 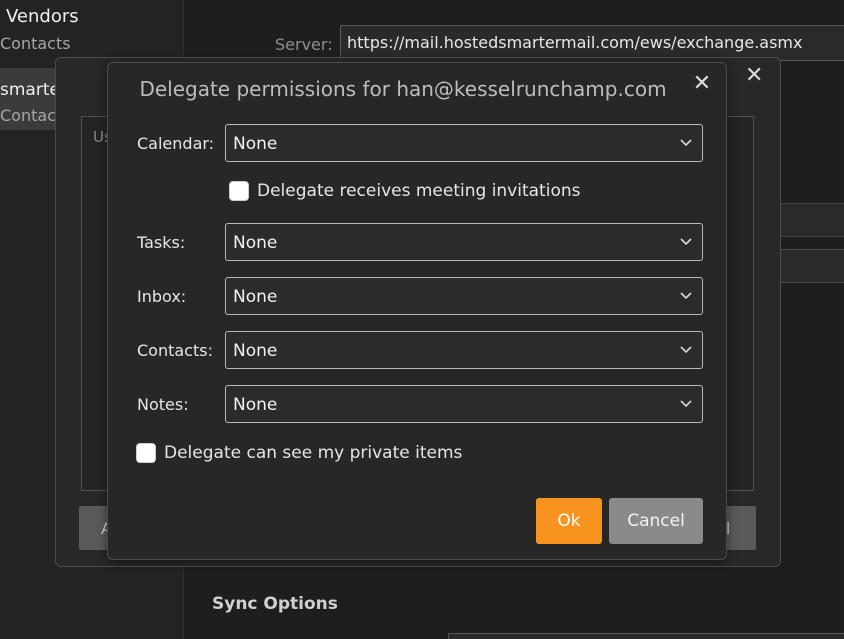 What do you see at coordinates (464, 350) in the screenshot?
I see `contacts-permission-select: None` at bounding box center [464, 350].